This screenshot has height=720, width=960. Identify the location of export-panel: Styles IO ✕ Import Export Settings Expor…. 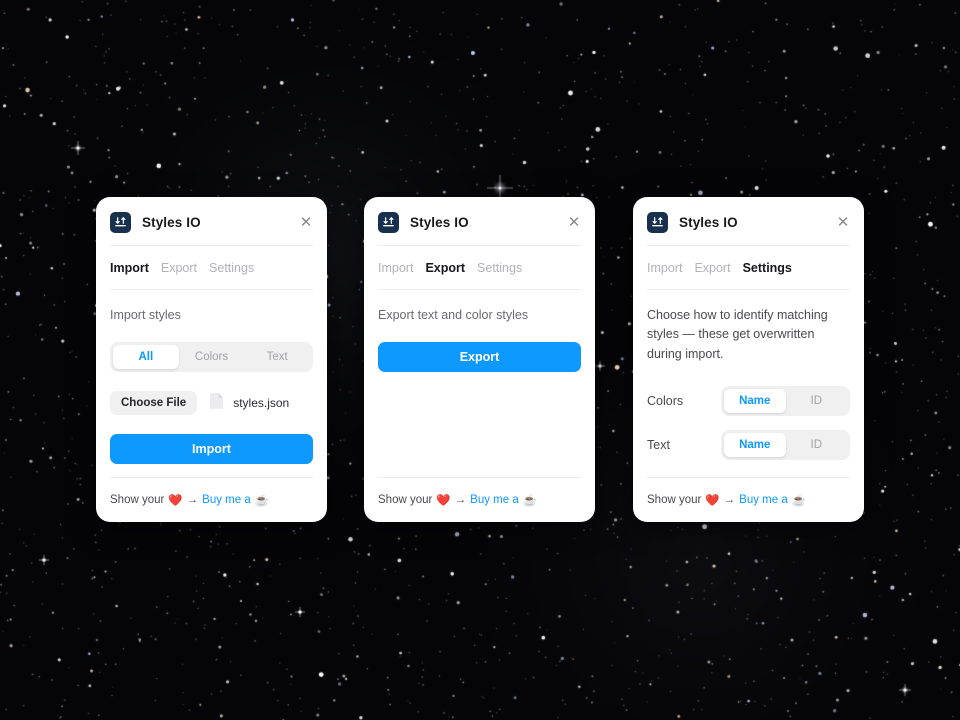
(479, 359).